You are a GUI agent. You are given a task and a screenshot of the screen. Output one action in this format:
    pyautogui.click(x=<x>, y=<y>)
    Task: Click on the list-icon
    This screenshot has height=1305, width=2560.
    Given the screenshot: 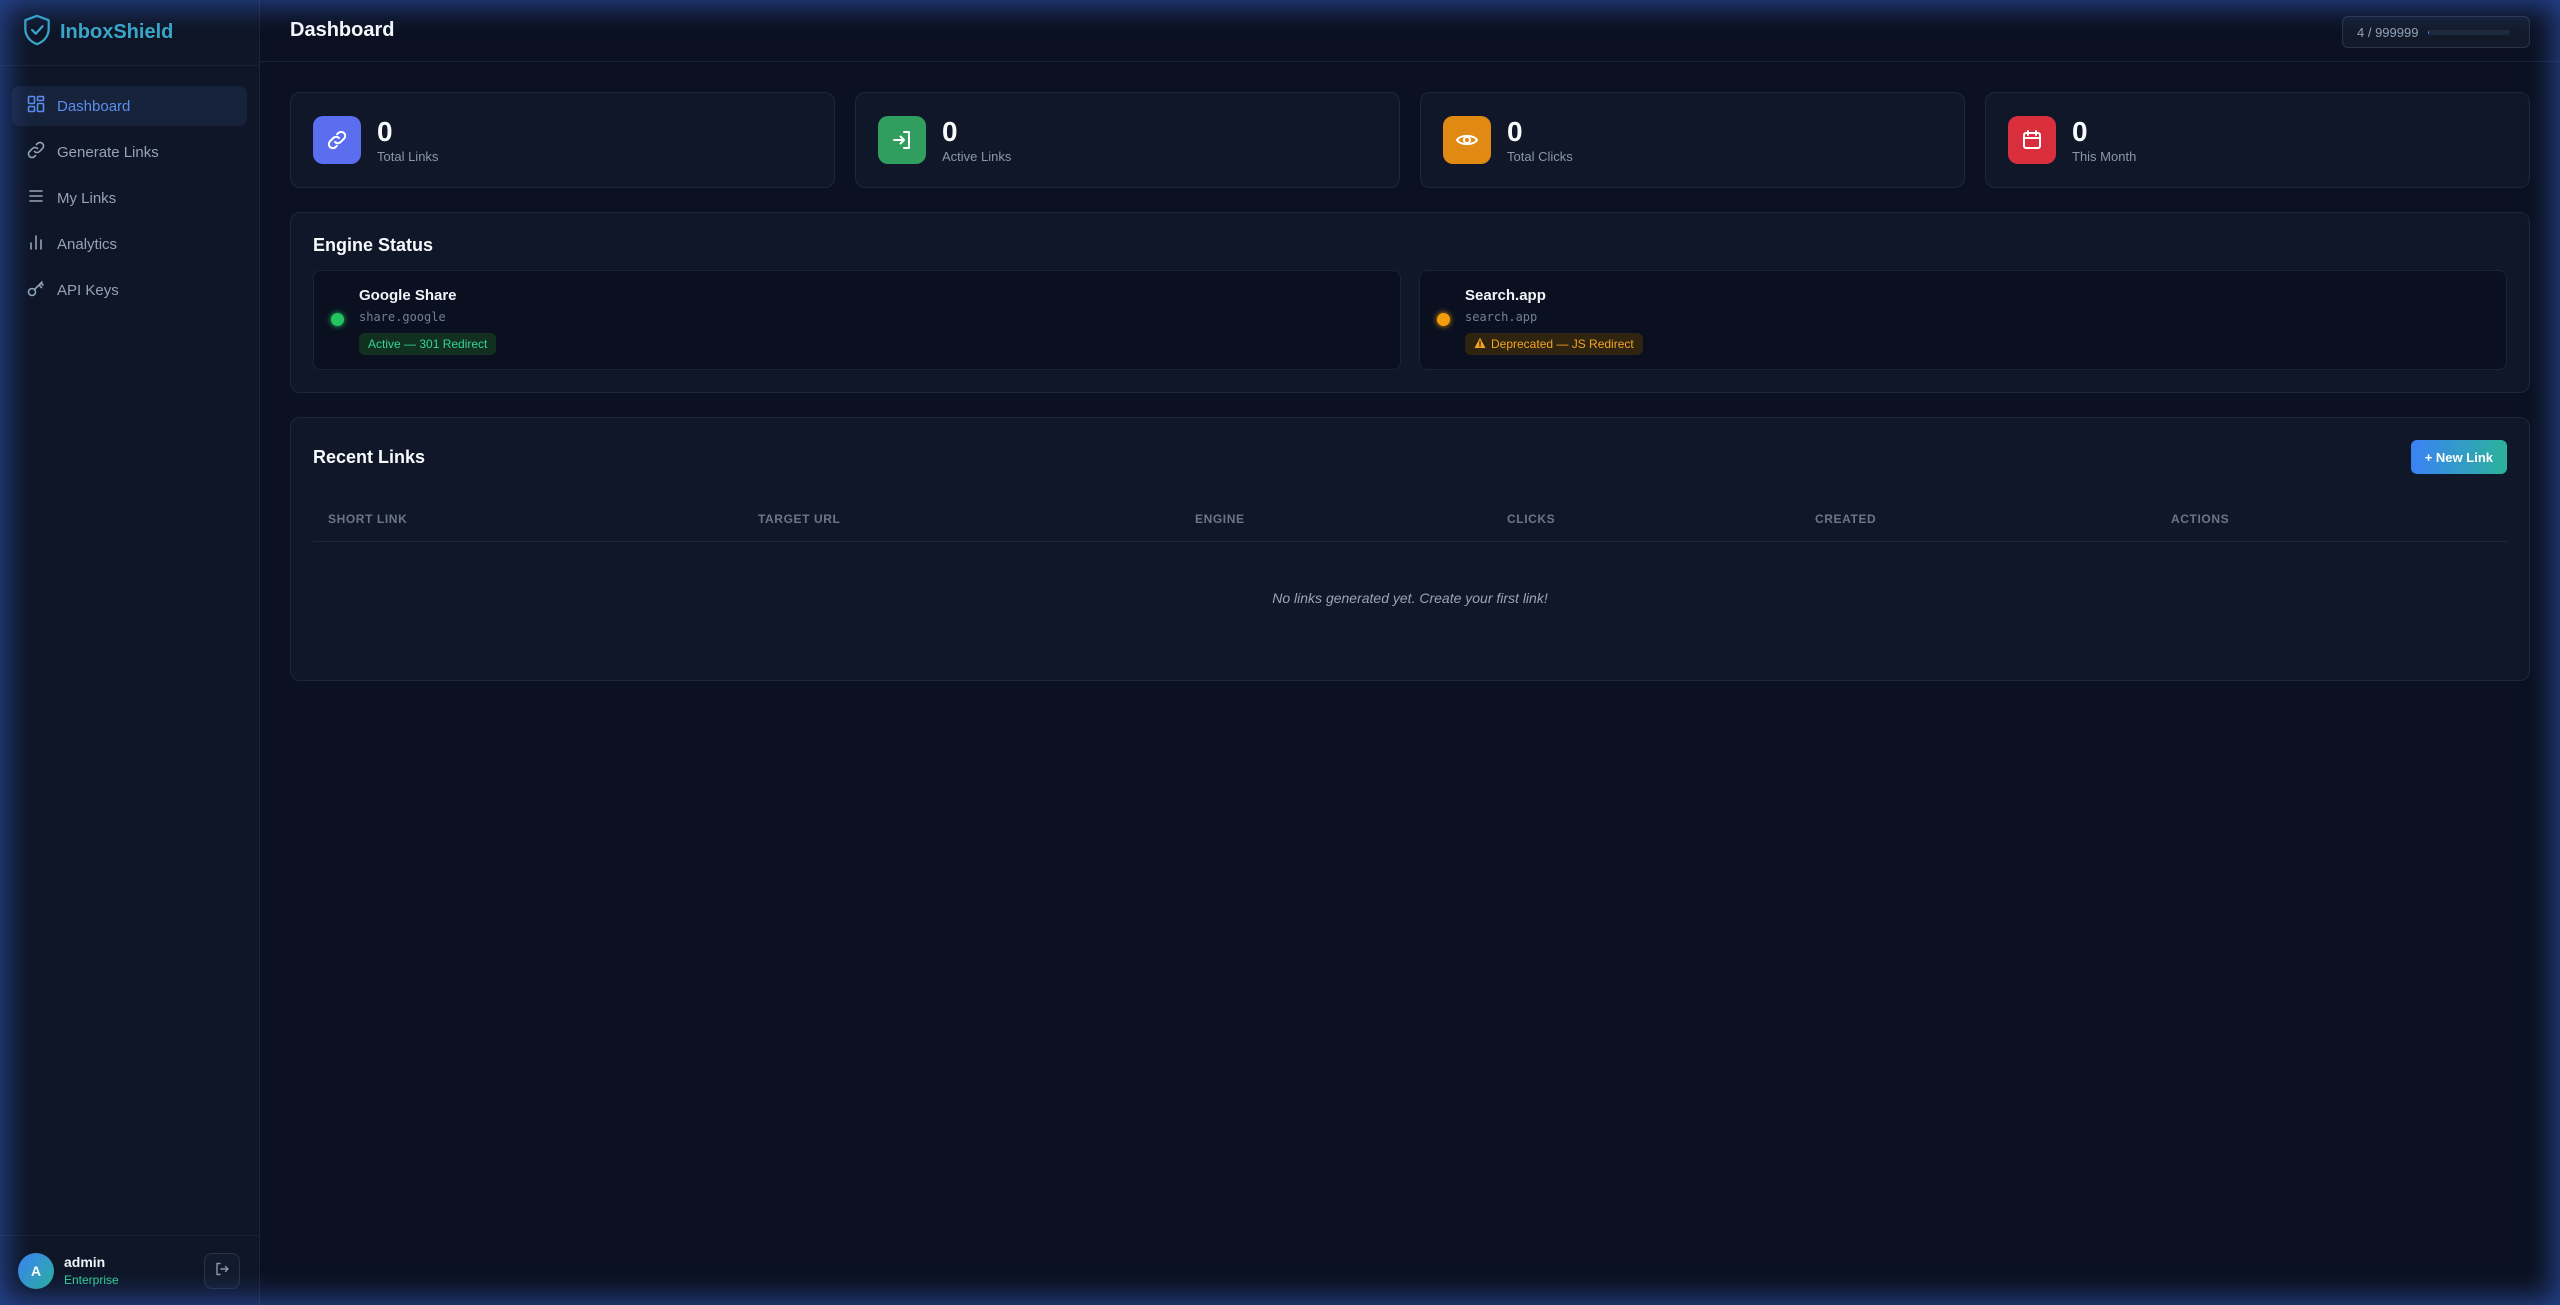 What is the action you would take?
    pyautogui.click(x=41, y=198)
    